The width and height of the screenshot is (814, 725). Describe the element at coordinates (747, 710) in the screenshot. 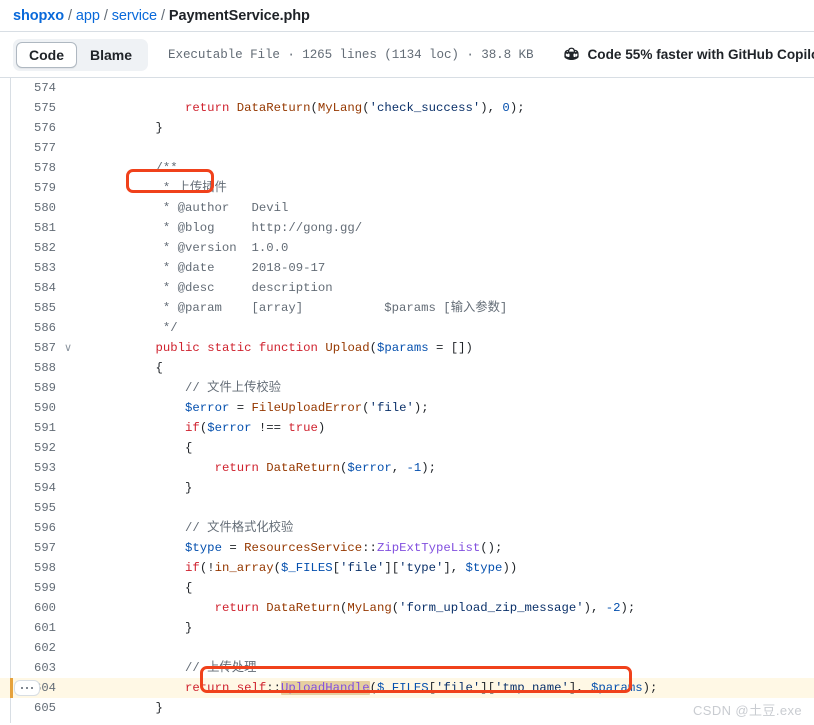

I see `watermark: CSDN @土豆.exe` at that location.